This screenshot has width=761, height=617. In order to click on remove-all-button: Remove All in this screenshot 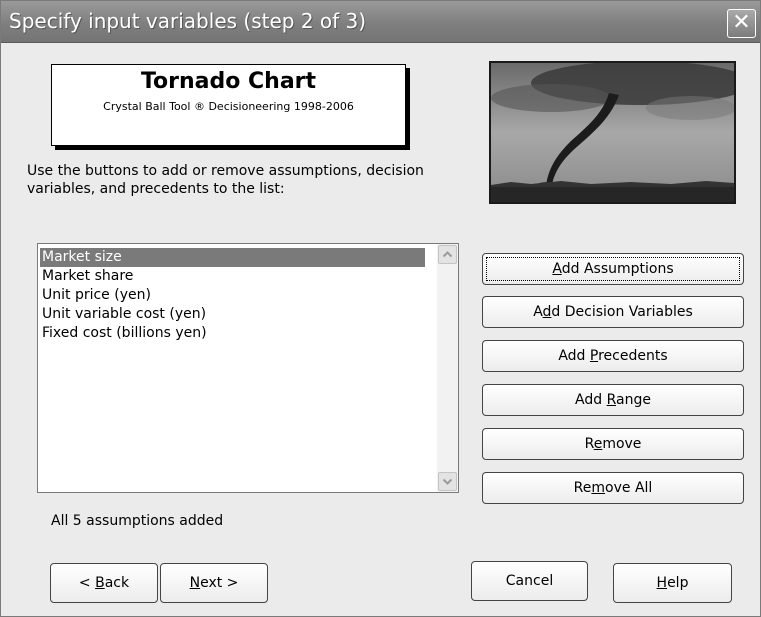, I will do `click(613, 488)`.